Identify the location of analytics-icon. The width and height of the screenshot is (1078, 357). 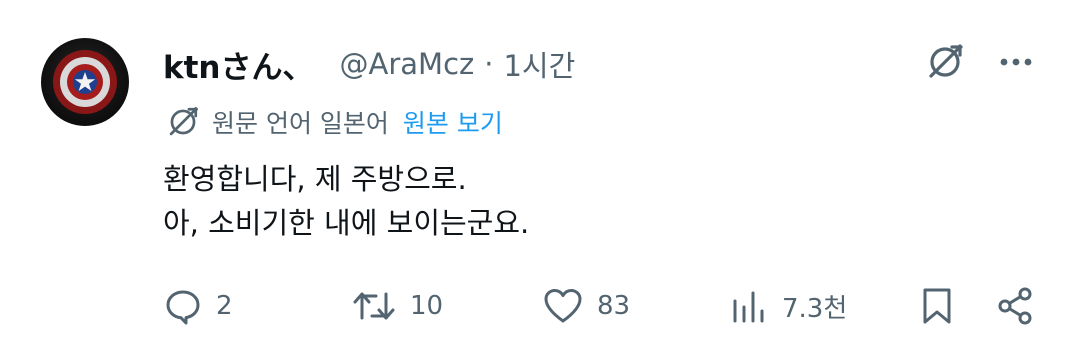
(748, 307).